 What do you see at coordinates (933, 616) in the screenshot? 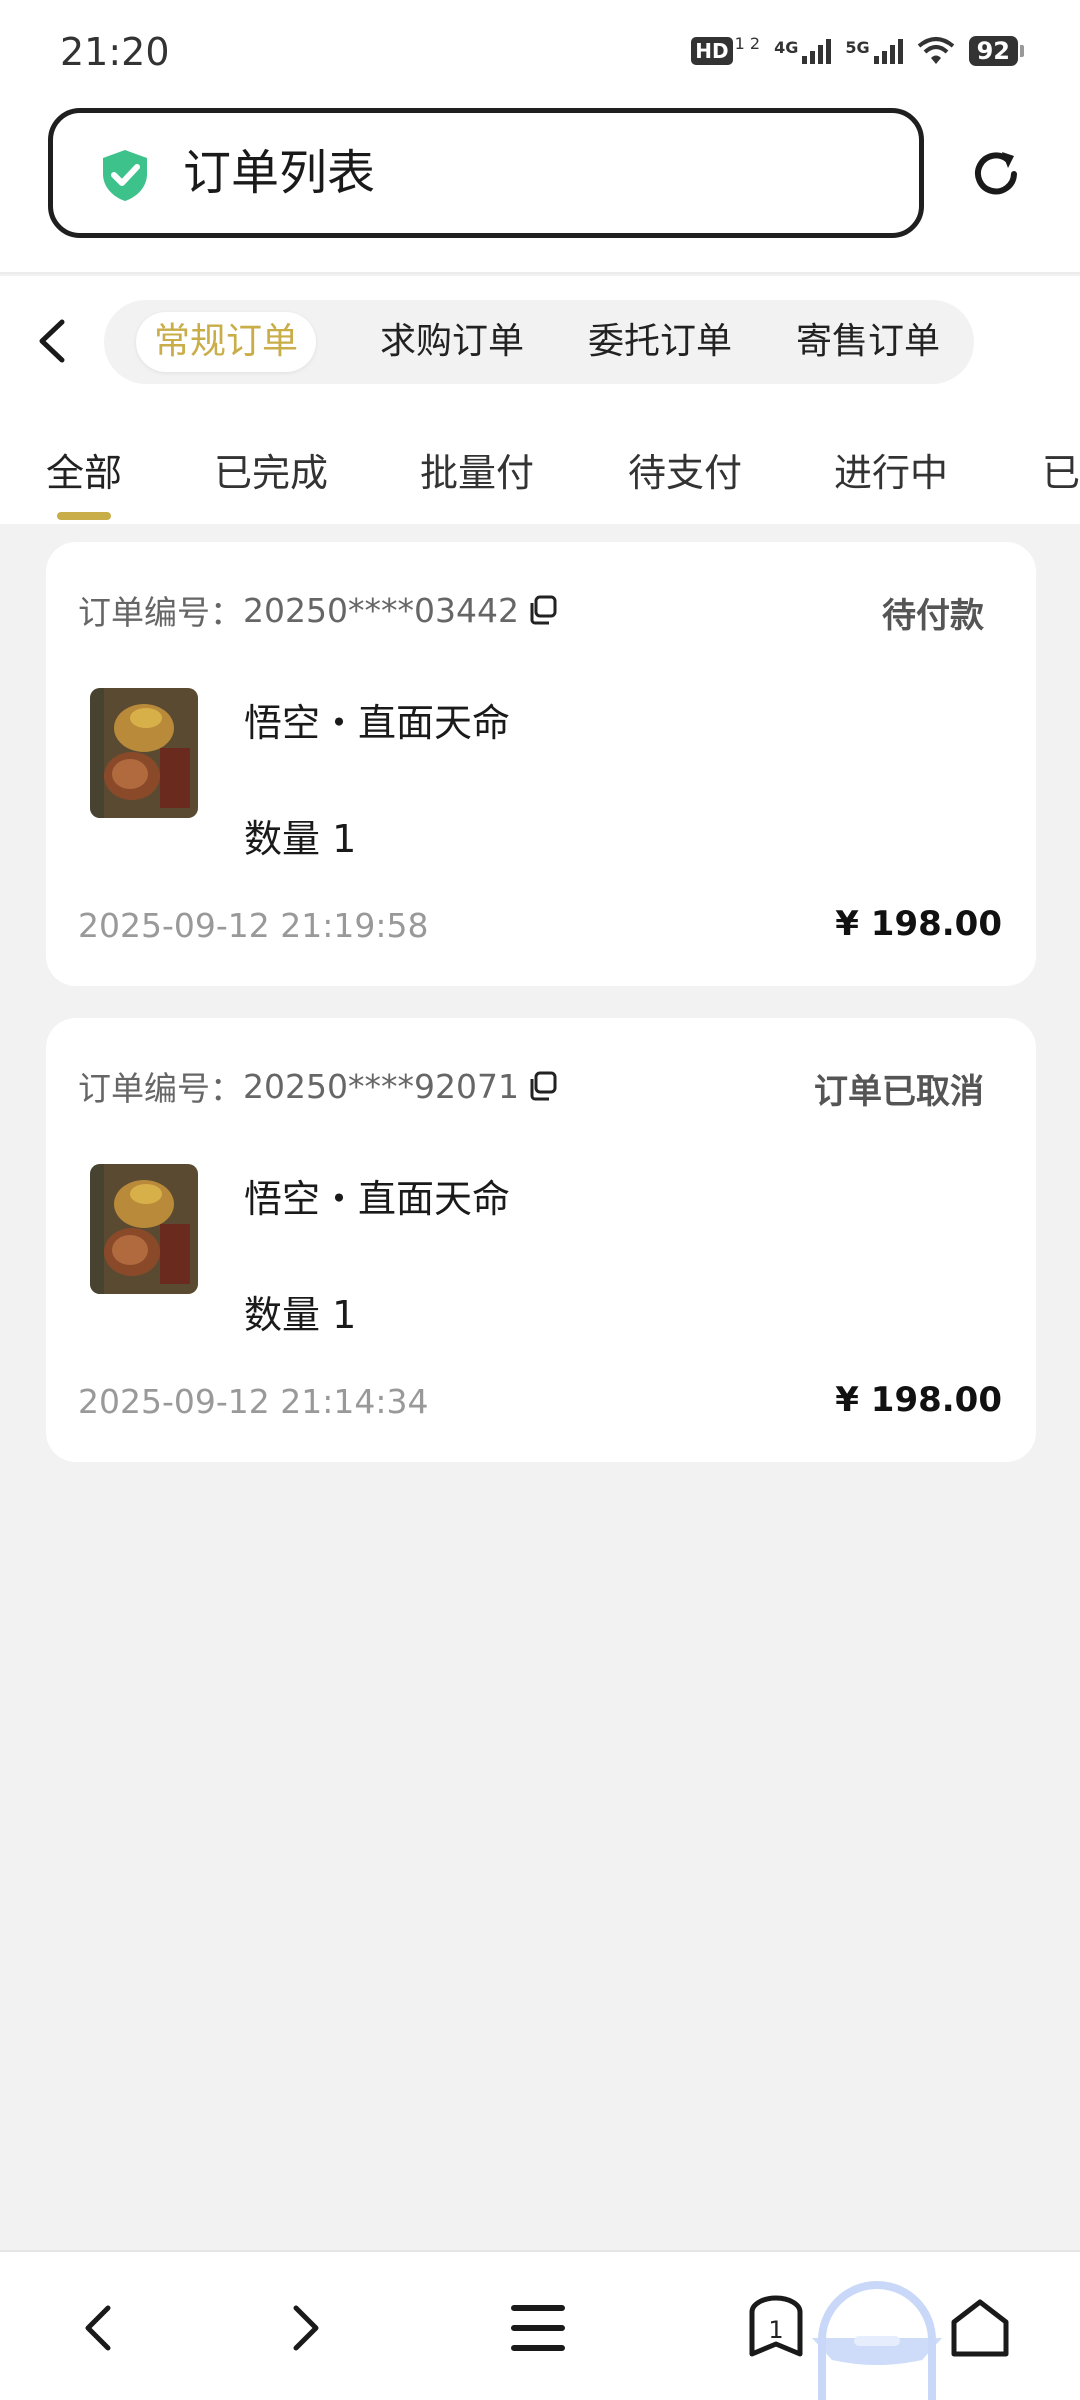
I see `order-status: 待付款` at bounding box center [933, 616].